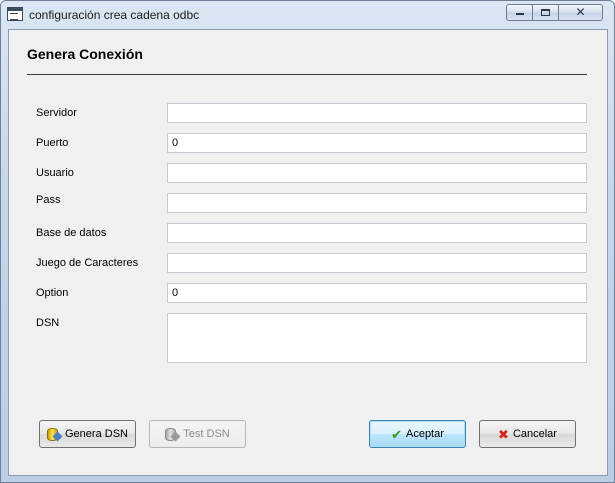 This screenshot has width=615, height=483. I want to click on maximize-icon, so click(545, 12).